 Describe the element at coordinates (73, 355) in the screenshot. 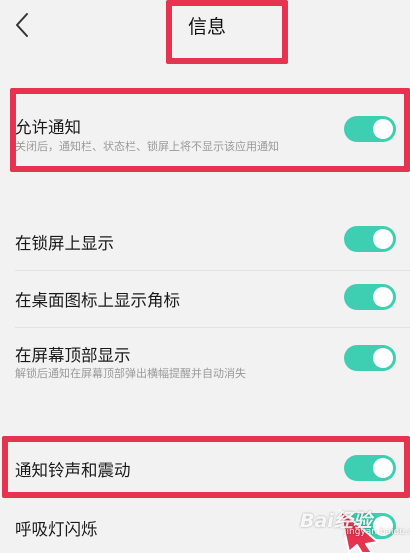

I see `setting-title: 在屏幕顶部显示` at that location.